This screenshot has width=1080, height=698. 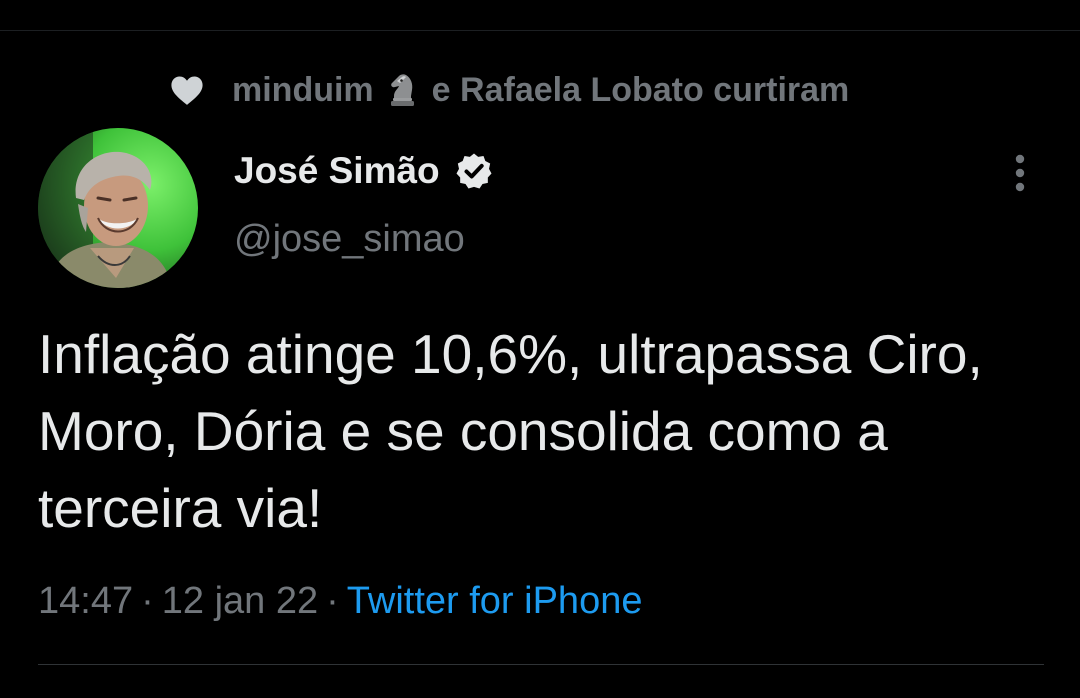 I want to click on tweet-source-link: Twitter for iPhone, so click(x=495, y=601).